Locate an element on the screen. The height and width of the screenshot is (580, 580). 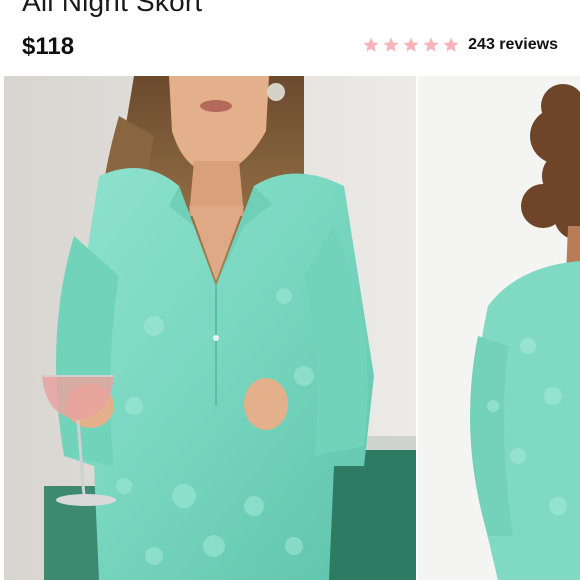
product-title: All Night Skort is located at coordinates (112, 8).